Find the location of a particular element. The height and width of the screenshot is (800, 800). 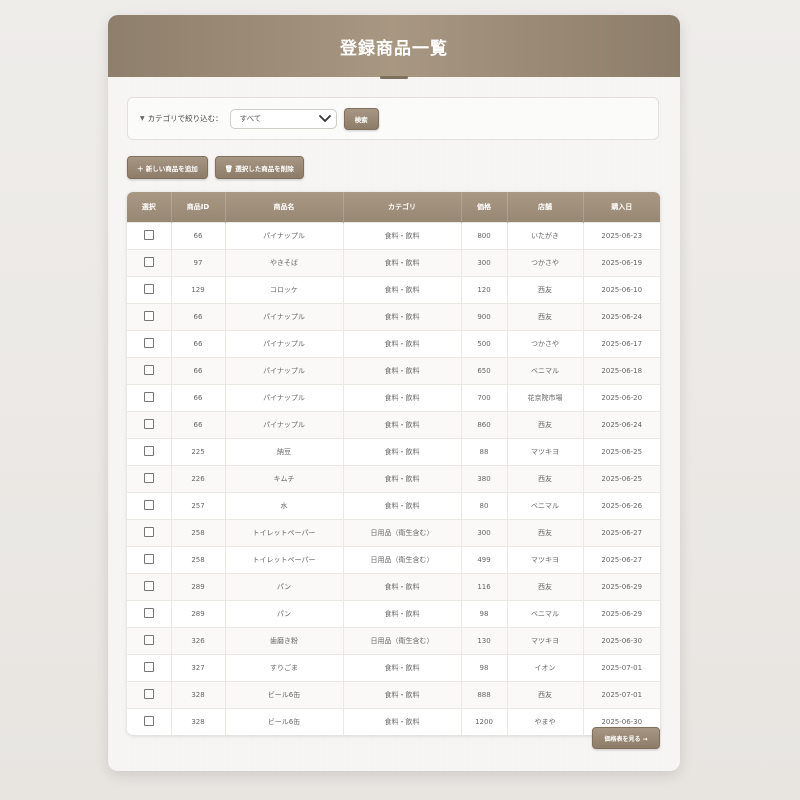

cell-store: やまや is located at coordinates (545, 721).